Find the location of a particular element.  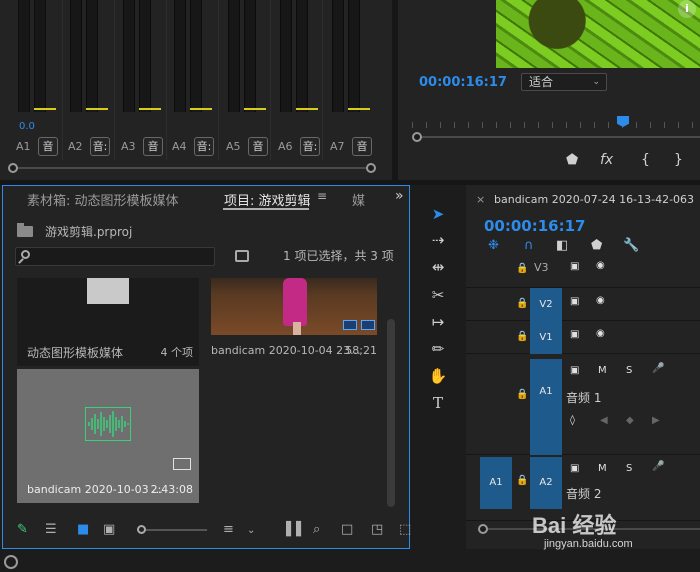

scroll-handle-right is located at coordinates (371, 168).